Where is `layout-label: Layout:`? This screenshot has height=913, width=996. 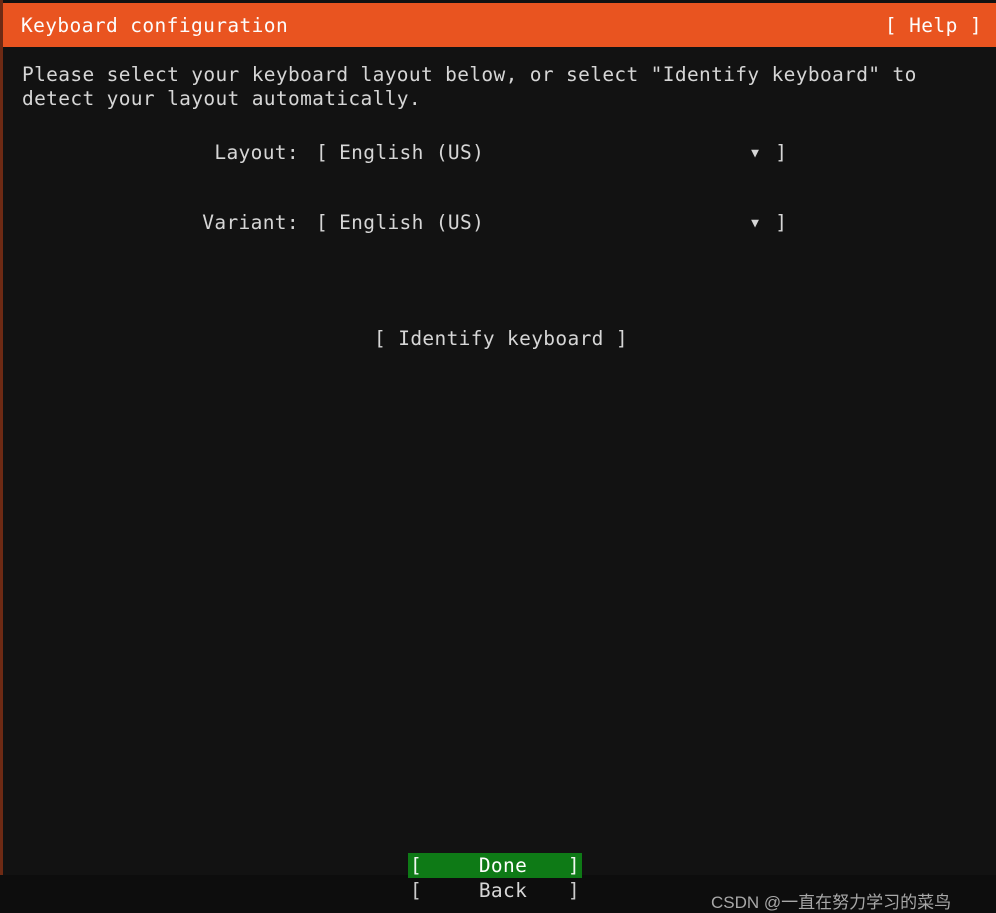 layout-label: Layout: is located at coordinates (256, 152).